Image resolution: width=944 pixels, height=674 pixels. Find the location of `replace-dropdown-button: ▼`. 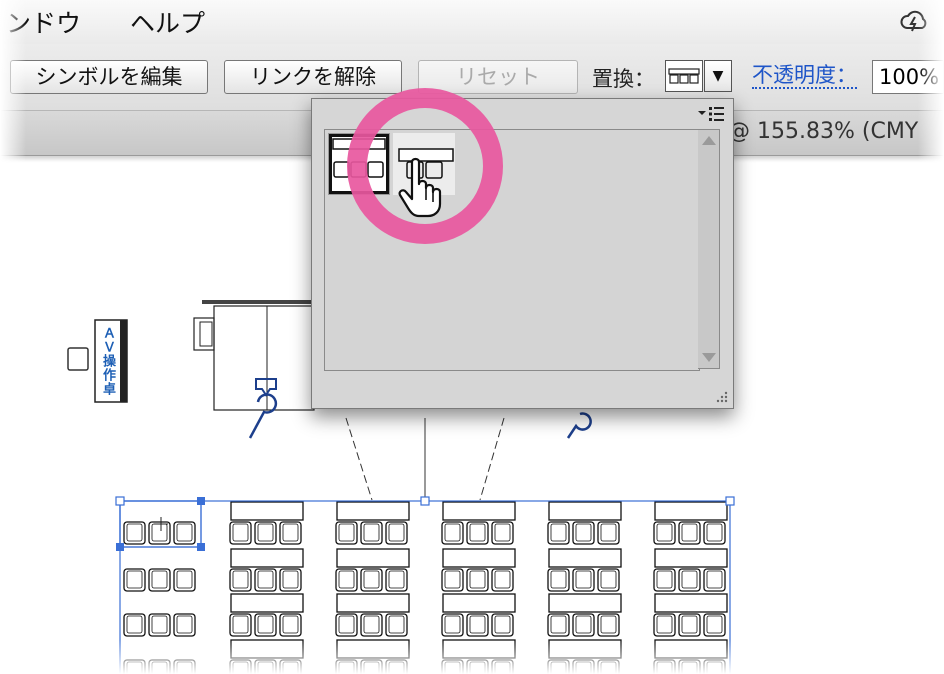

replace-dropdown-button: ▼ is located at coordinates (718, 76).